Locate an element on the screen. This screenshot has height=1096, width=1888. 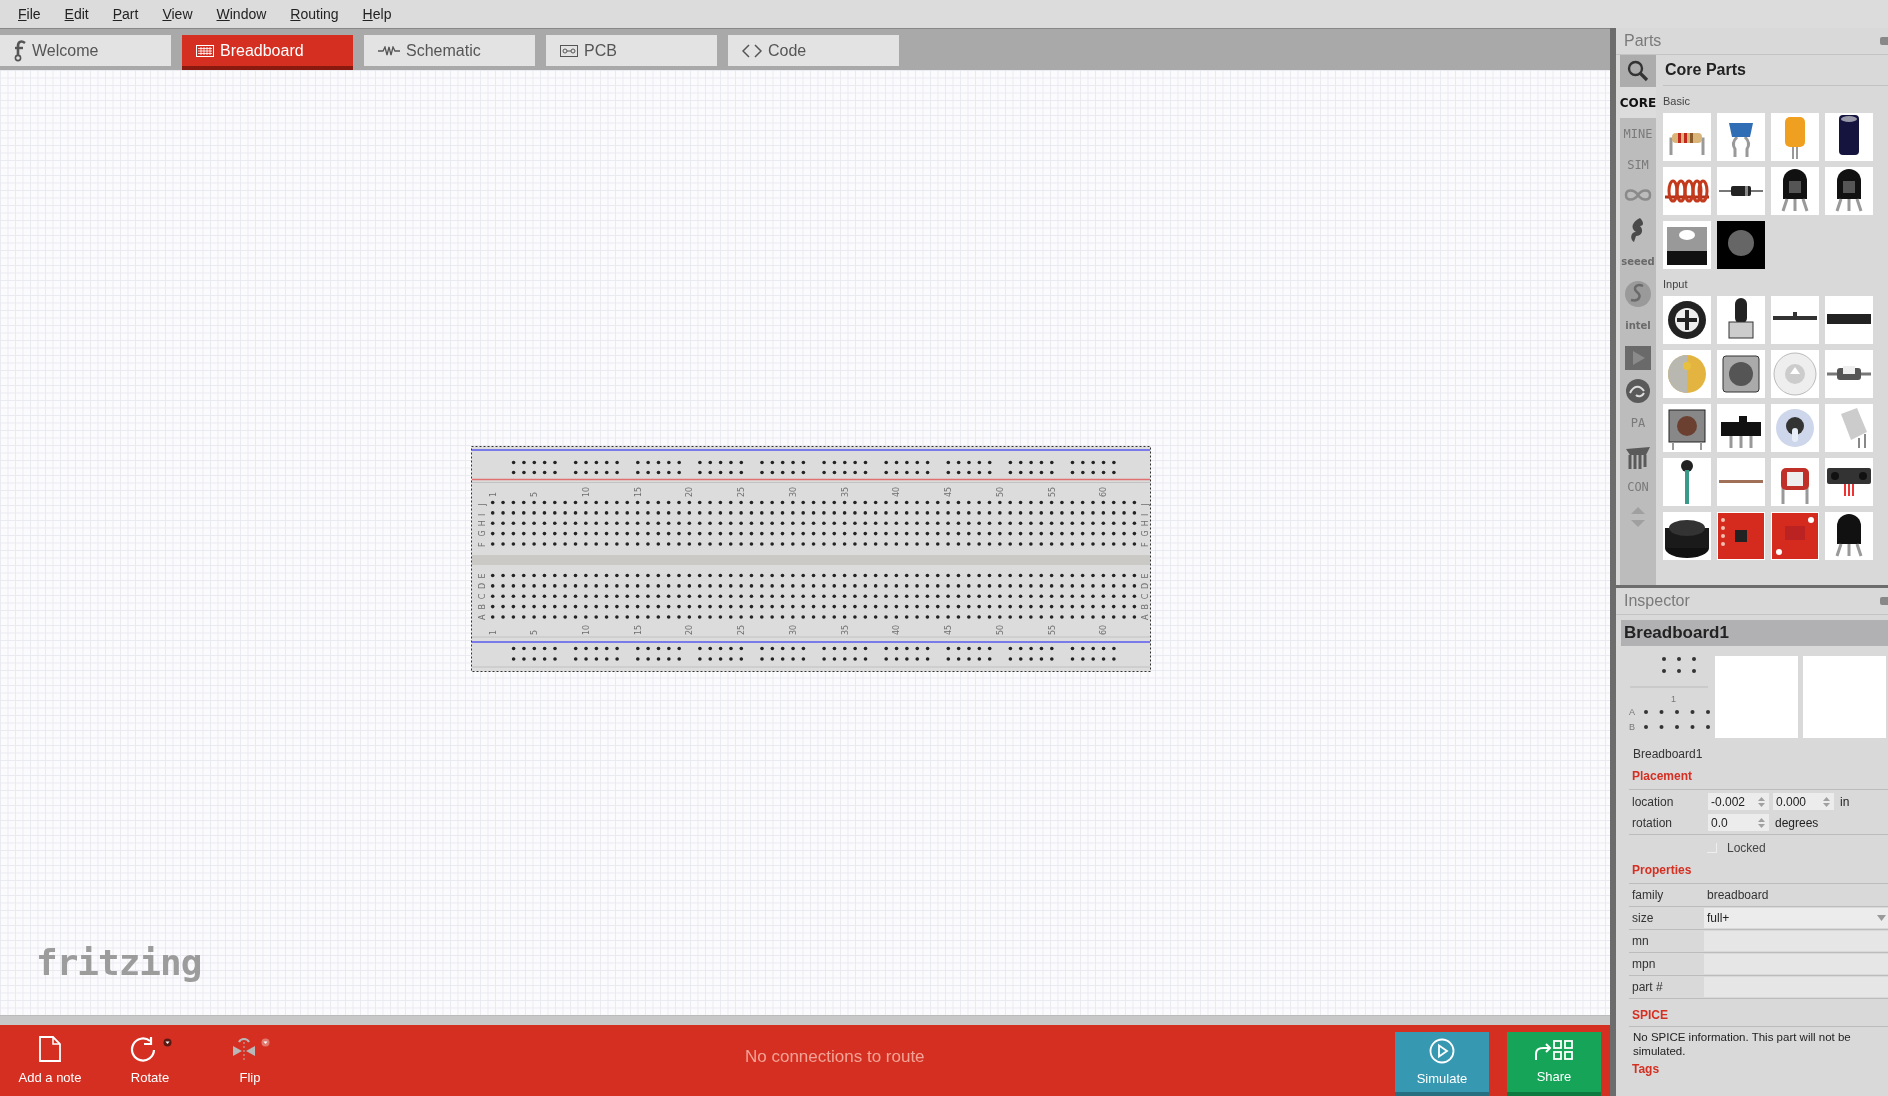
caret-icon is located at coordinates (1881, 918).